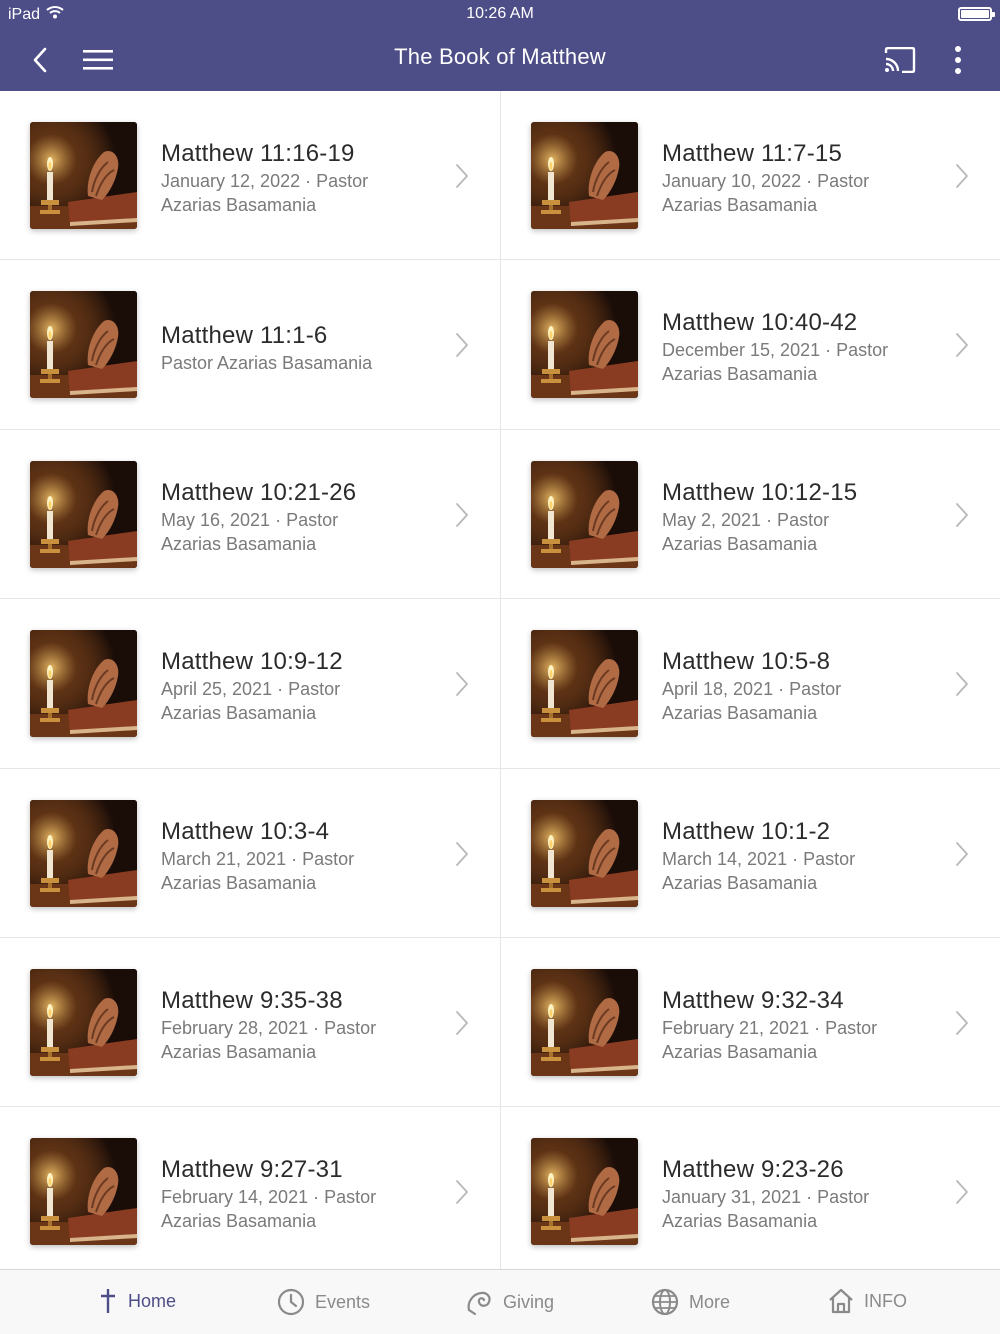  What do you see at coordinates (258, 858) in the screenshot?
I see `sermon-meta-line1: March 21, 2021 · Pastor` at bounding box center [258, 858].